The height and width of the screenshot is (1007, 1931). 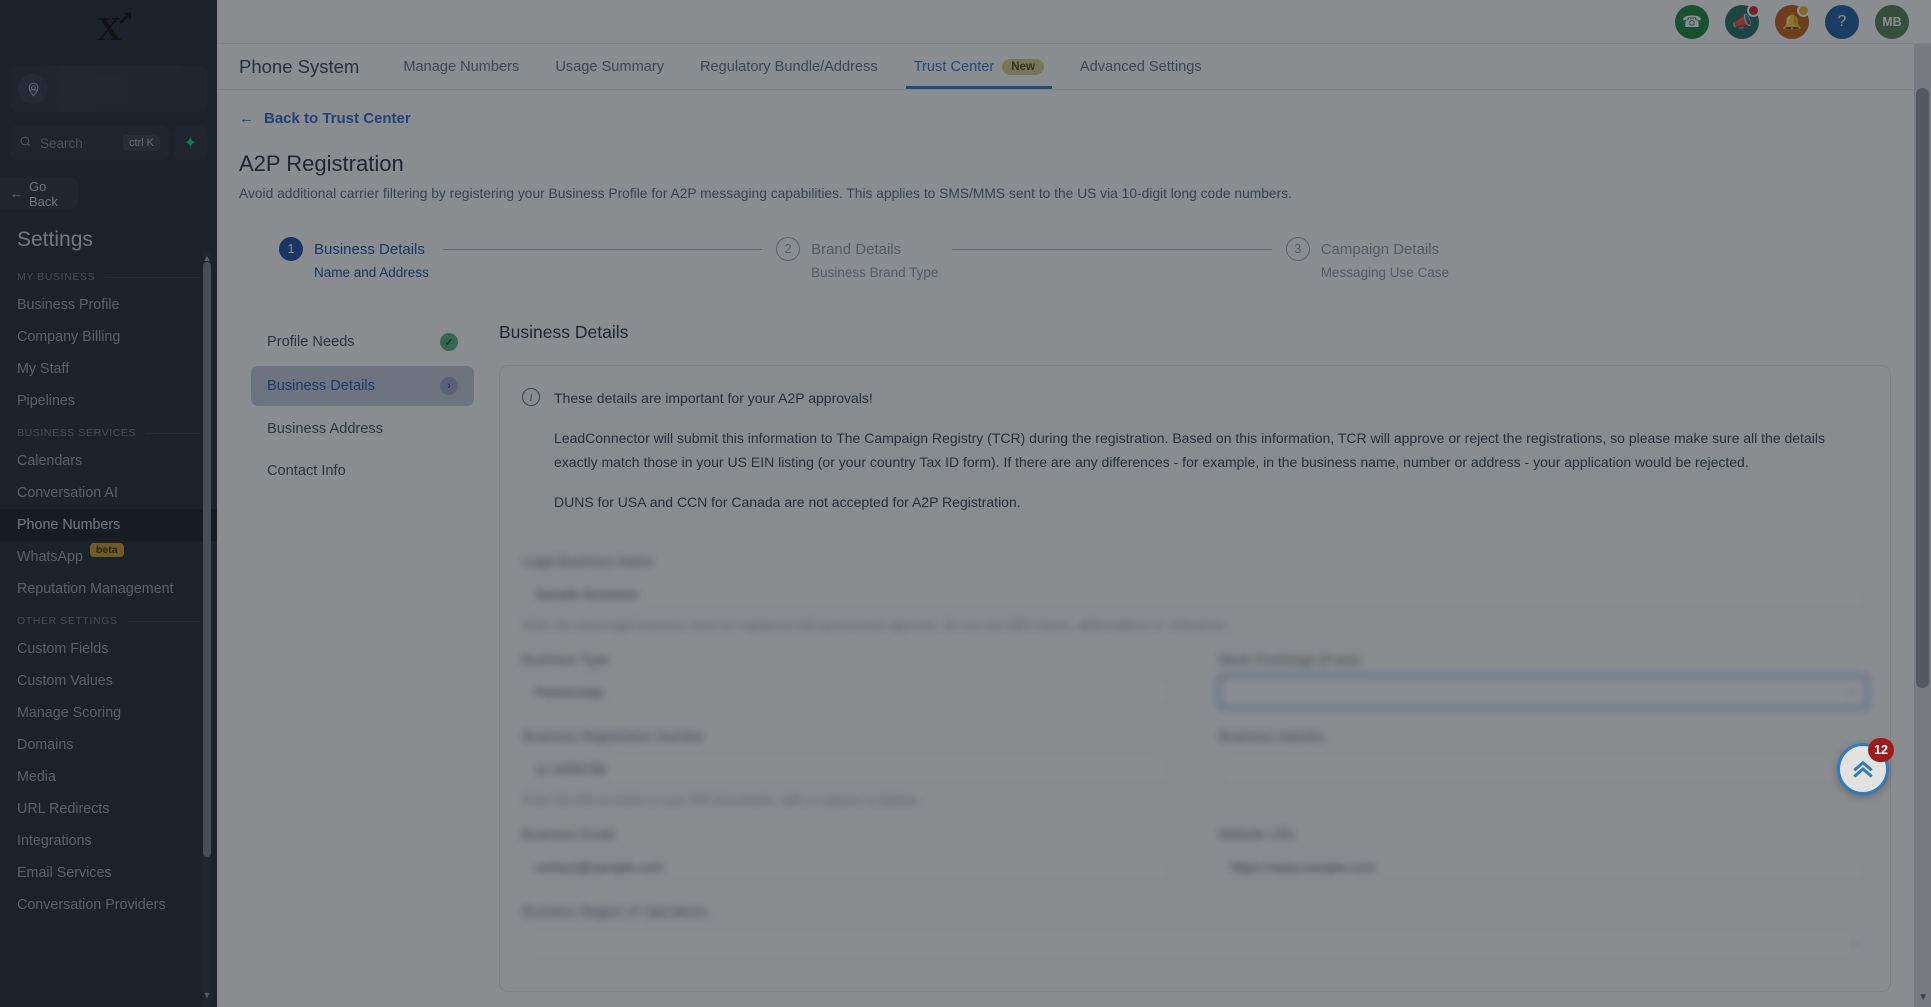 I want to click on subnav-item-label: Business Address, so click(x=325, y=429).